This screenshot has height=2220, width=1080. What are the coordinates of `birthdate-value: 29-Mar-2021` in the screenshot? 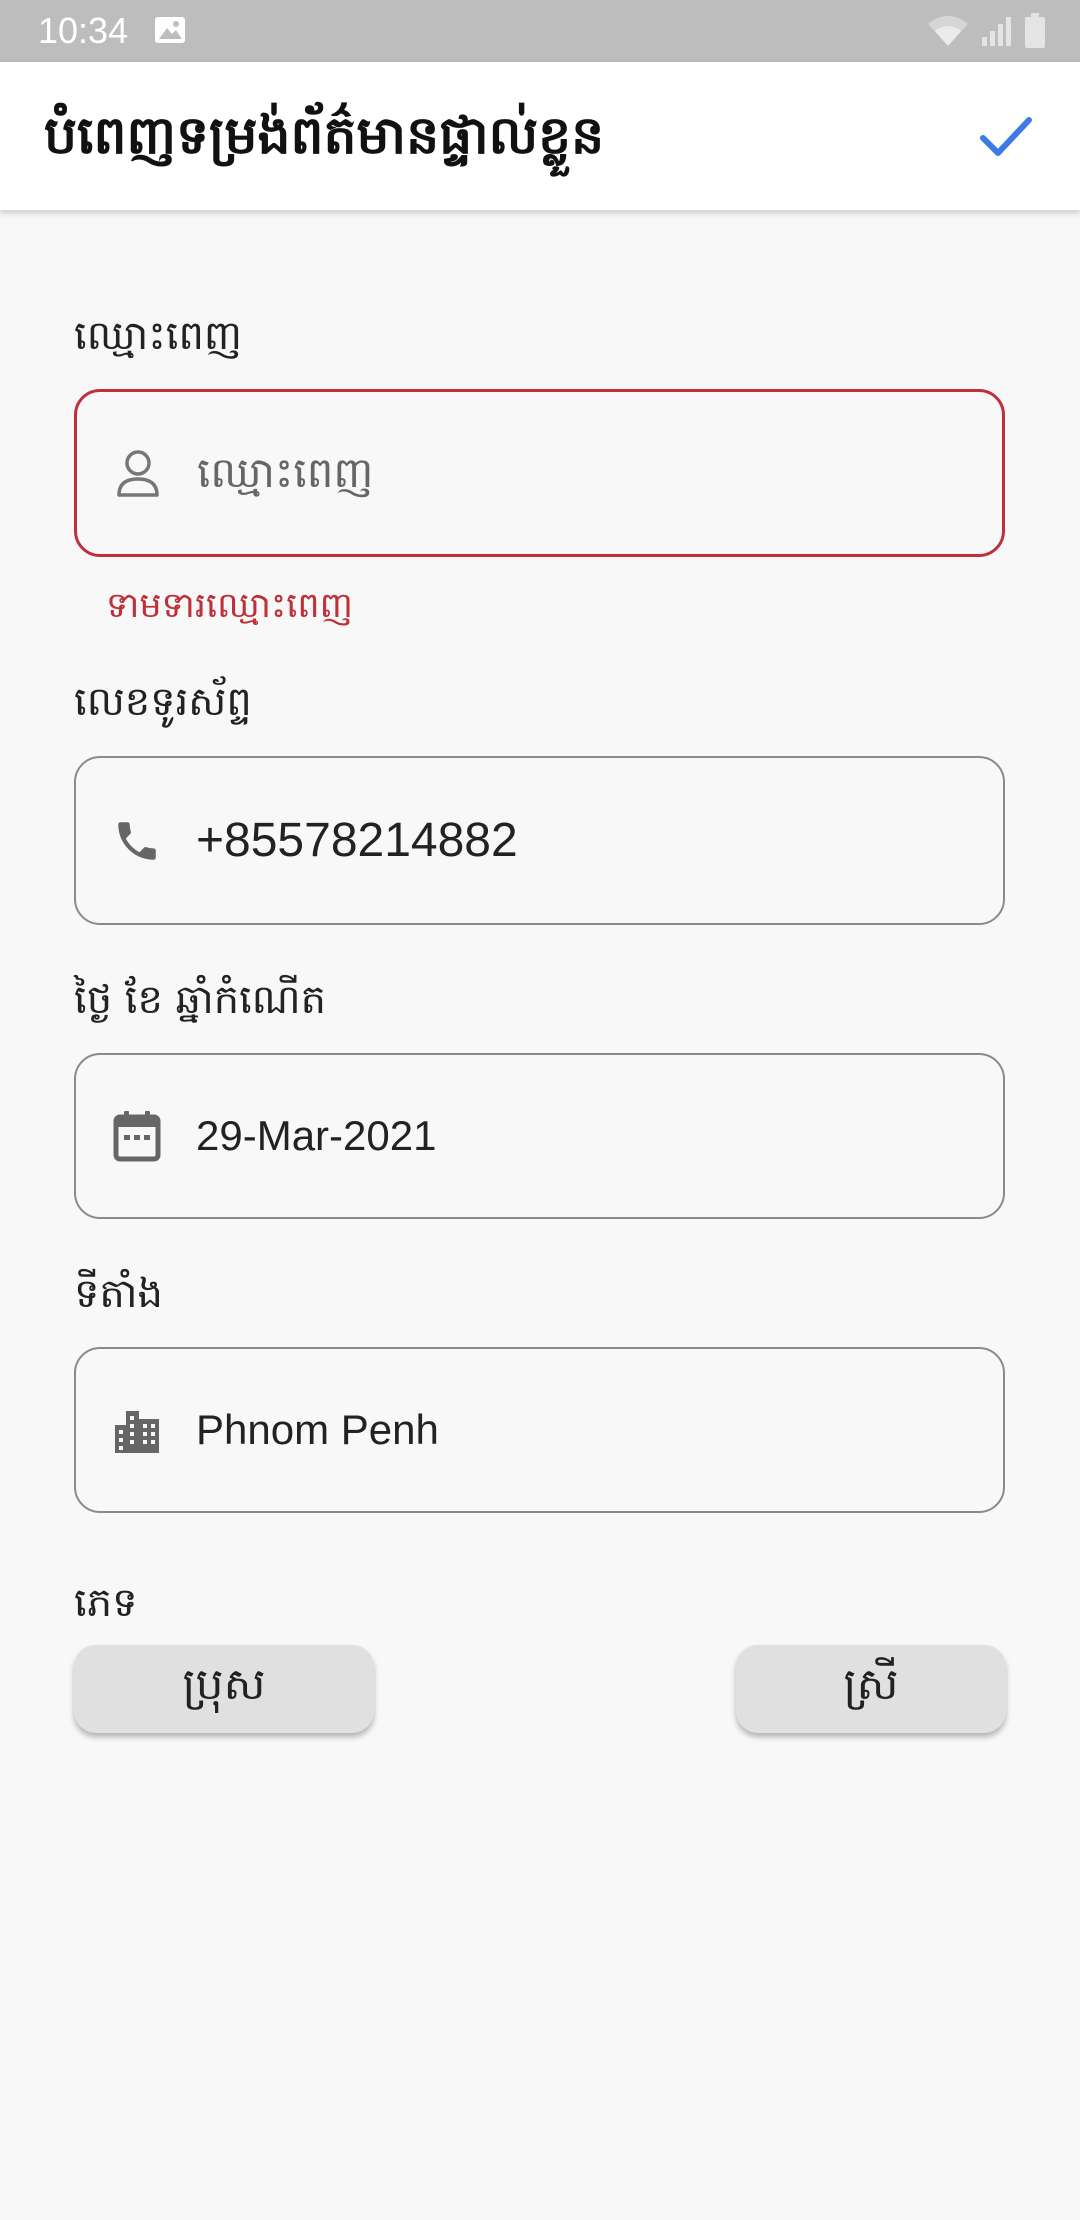 It's located at (316, 1135).